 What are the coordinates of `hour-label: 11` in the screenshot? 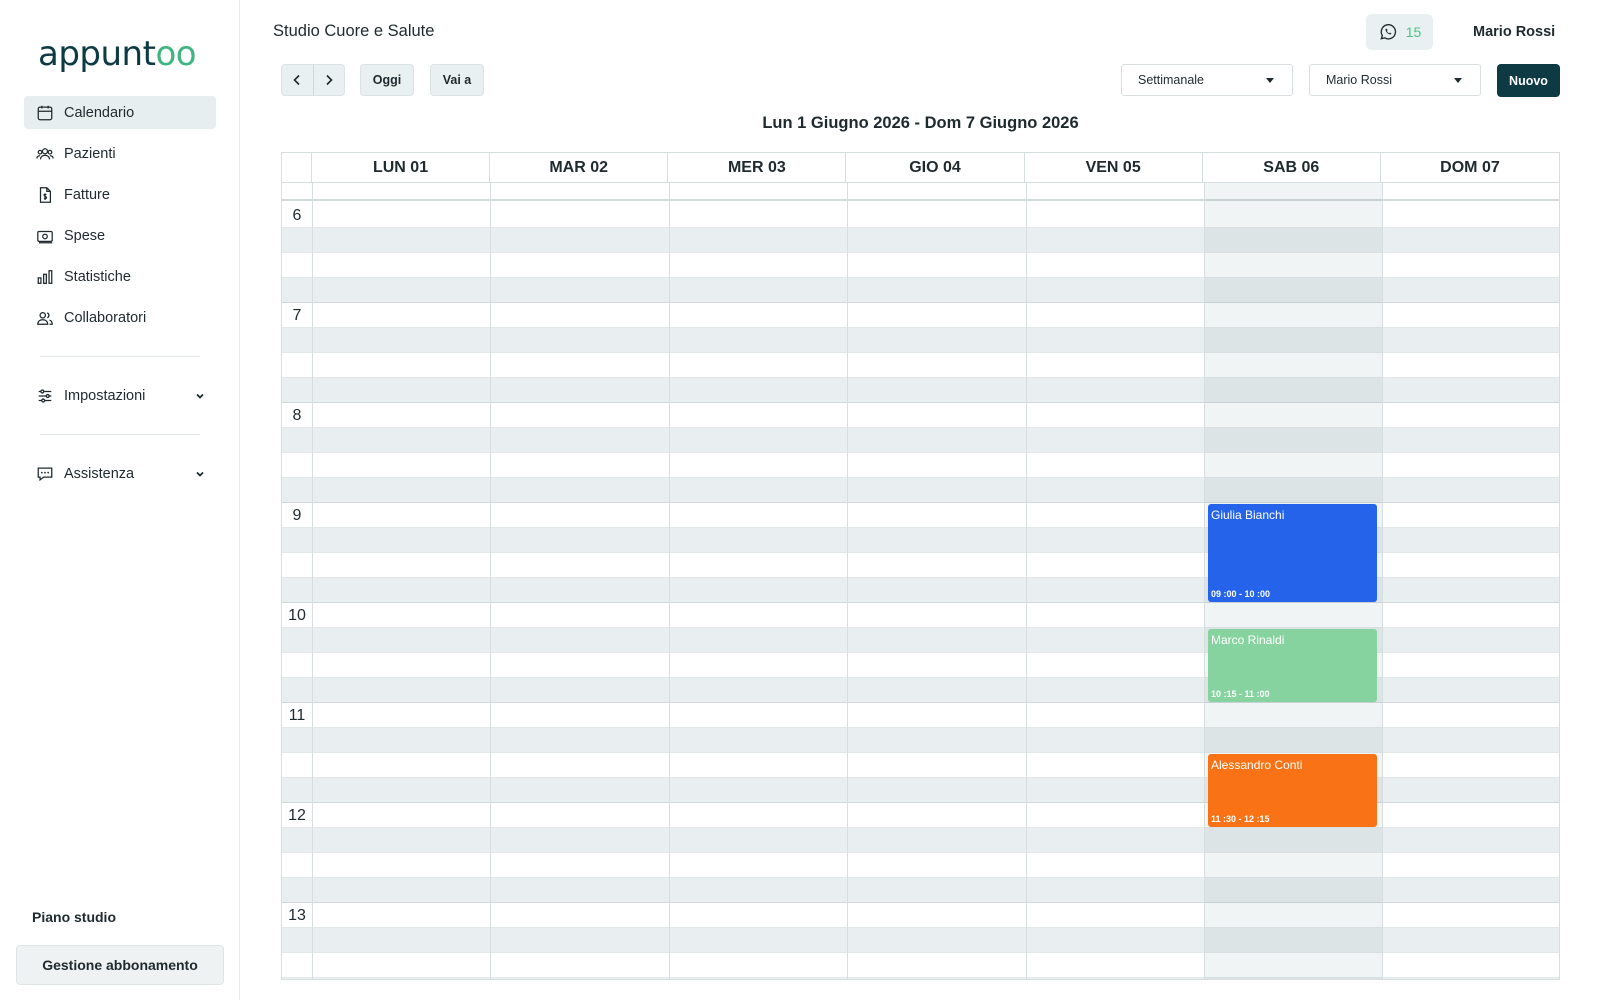 It's located at (297, 715).